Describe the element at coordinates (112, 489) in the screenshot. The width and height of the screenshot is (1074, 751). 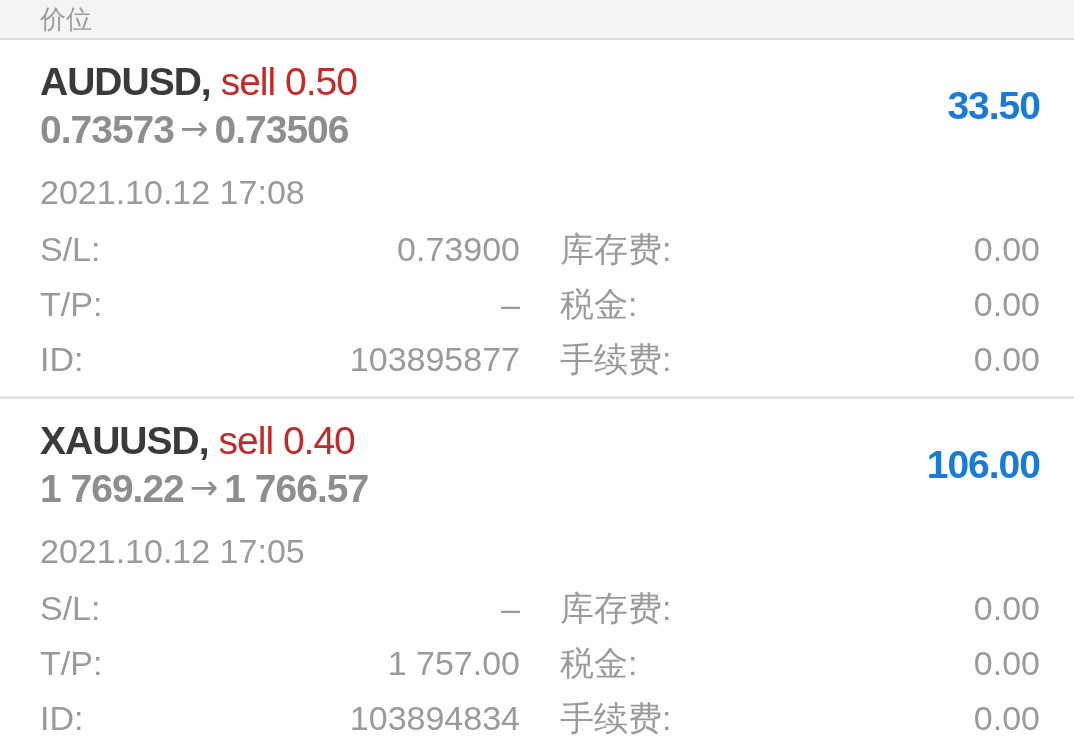
I see `open-price-text: 1 769.22` at that location.